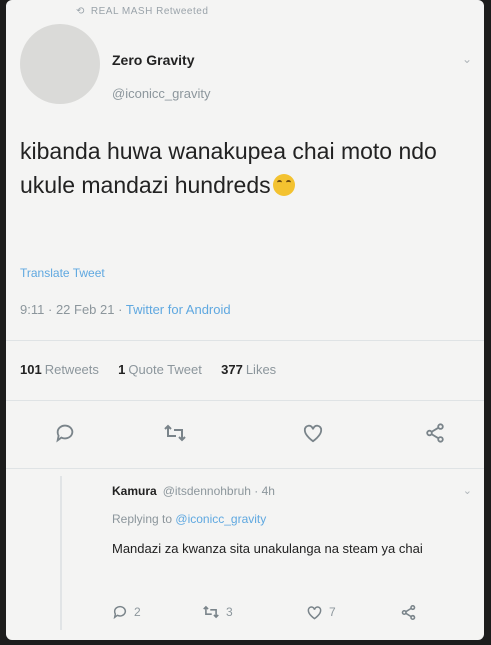 The image size is (491, 645). Describe the element at coordinates (295, 612) in the screenshot. I see `reply-action-bar: 2 3 7` at that location.